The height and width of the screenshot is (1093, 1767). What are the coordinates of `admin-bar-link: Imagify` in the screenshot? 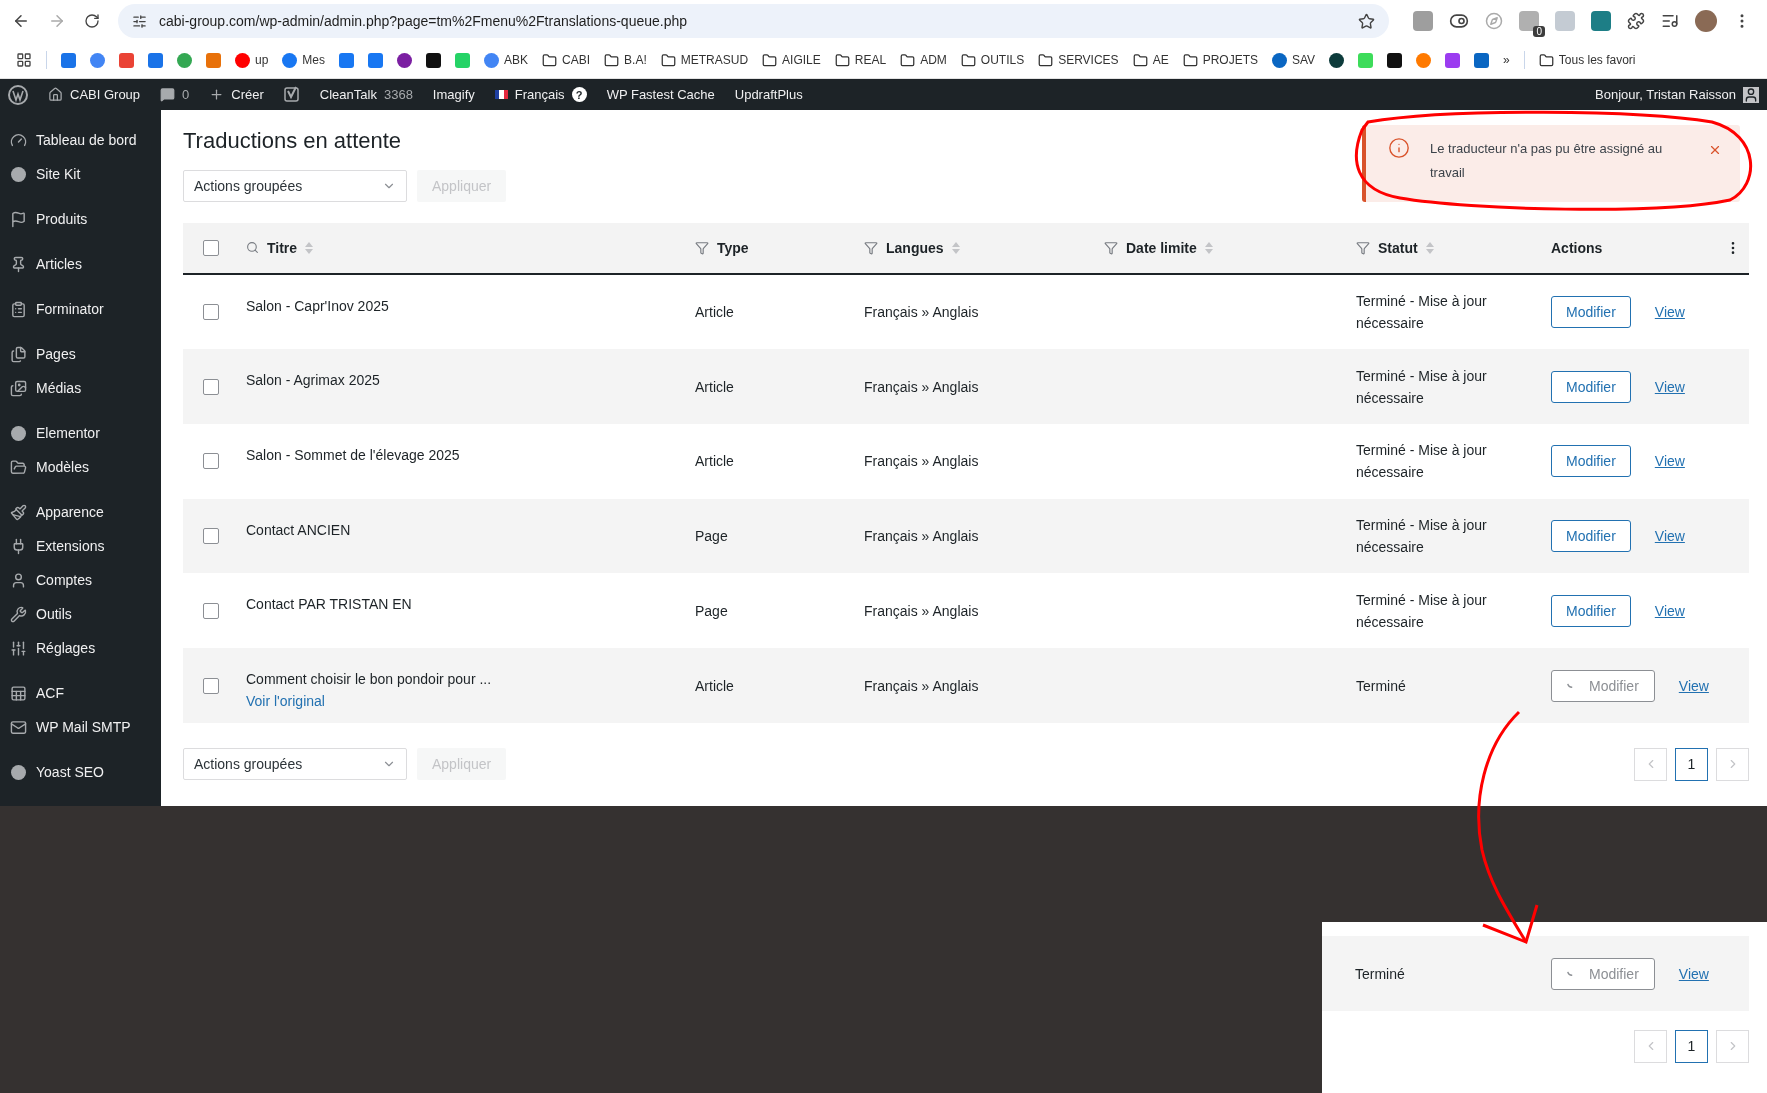 It's located at (453, 94).